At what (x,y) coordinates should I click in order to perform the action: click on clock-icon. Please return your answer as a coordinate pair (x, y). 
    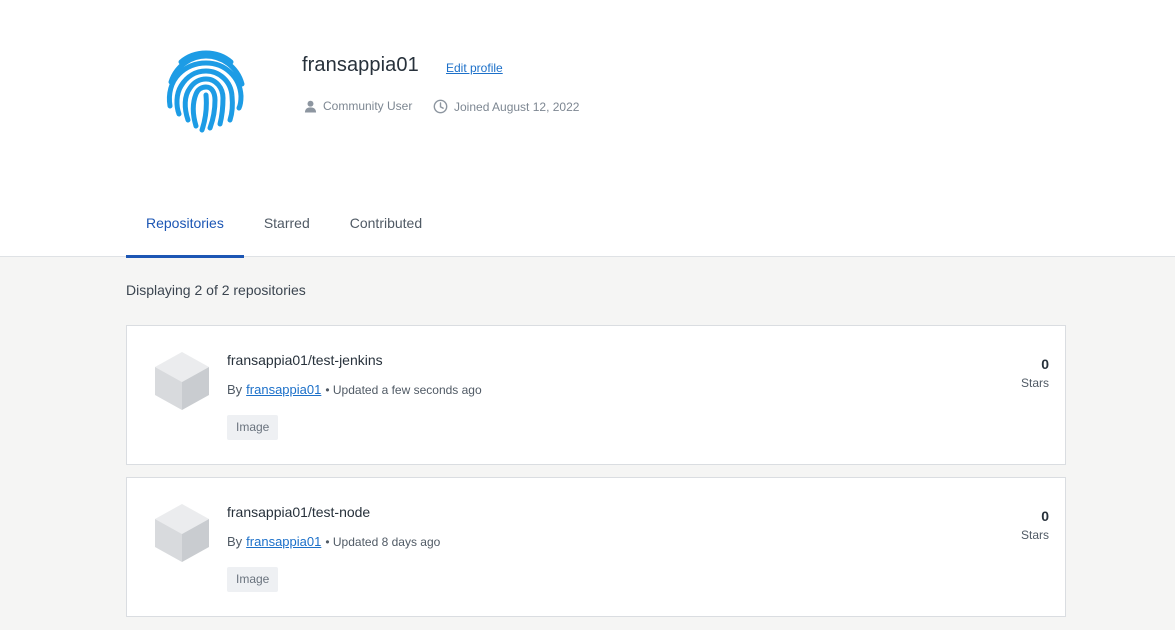
    Looking at the image, I should click on (440, 106).